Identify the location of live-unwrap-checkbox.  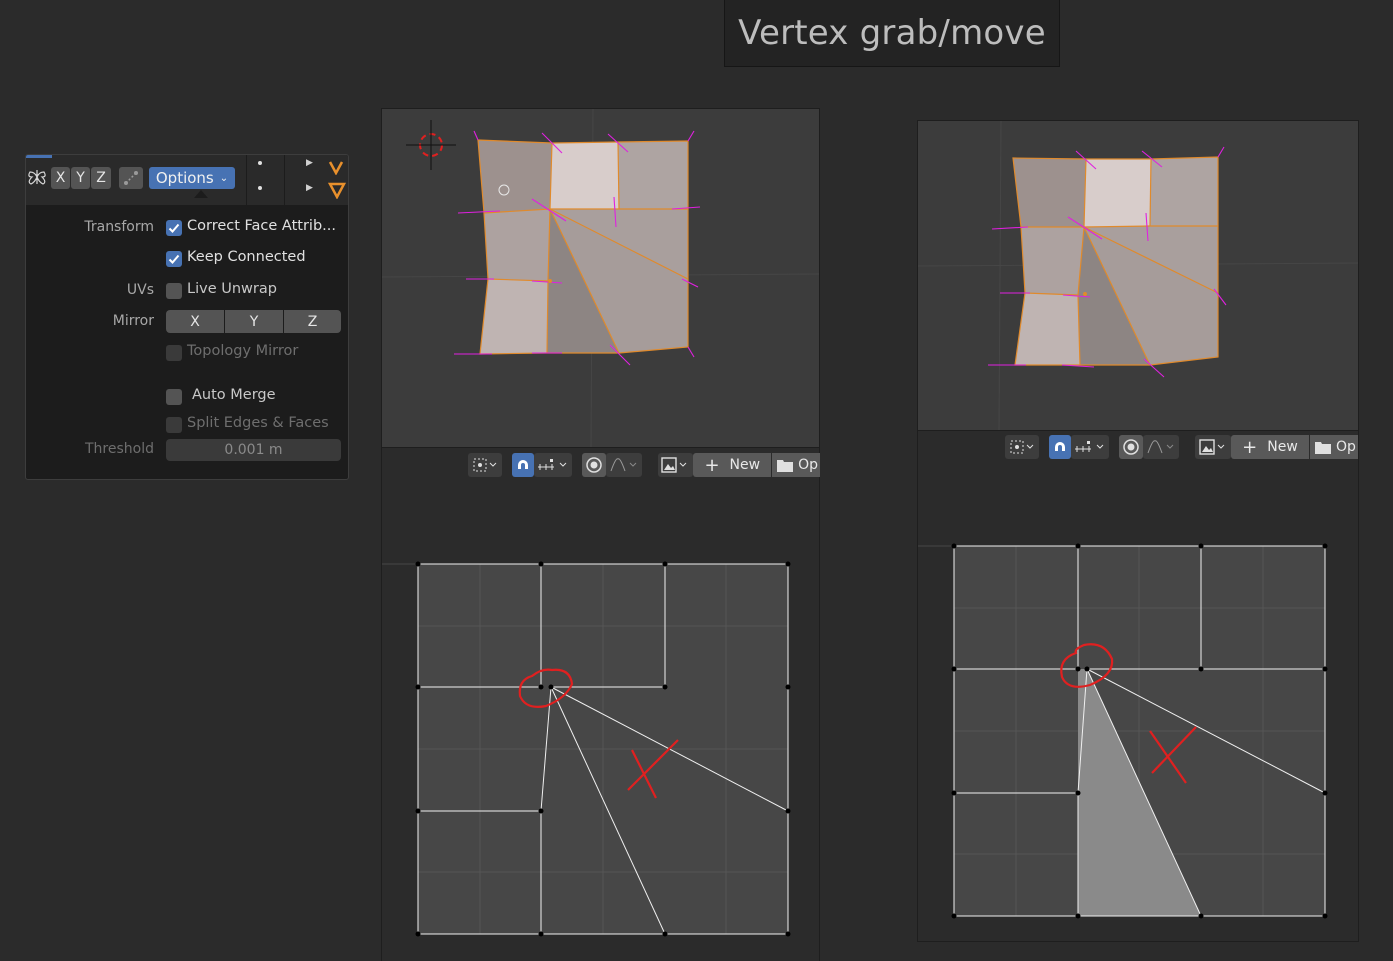
(174, 291).